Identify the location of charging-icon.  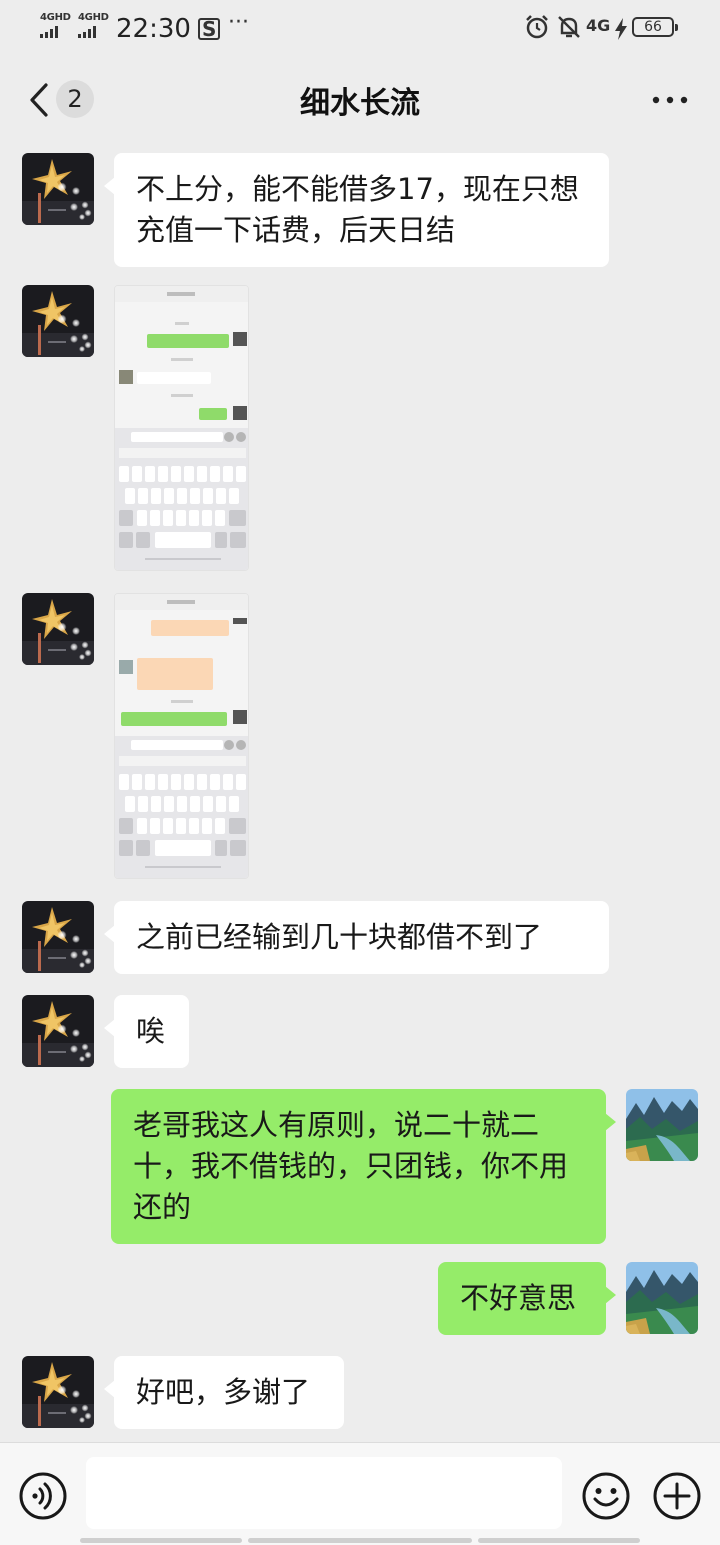
(621, 29).